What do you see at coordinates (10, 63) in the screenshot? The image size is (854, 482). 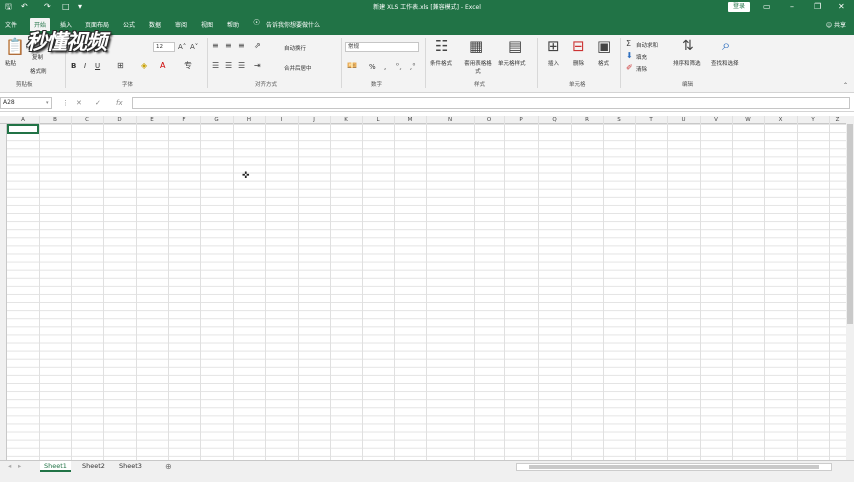 I see `paste-button: 粘贴` at bounding box center [10, 63].